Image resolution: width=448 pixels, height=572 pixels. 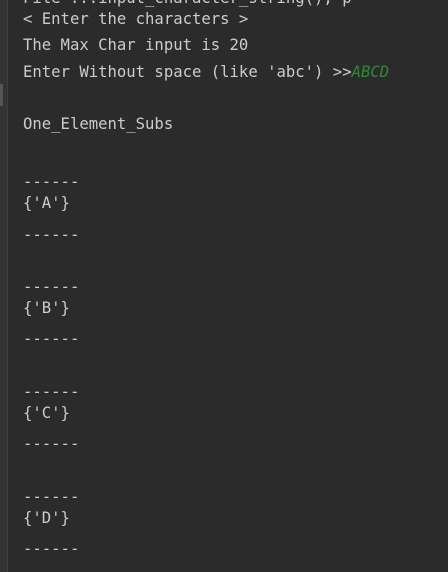 I want to click on gutter-marker, so click(x=1, y=95).